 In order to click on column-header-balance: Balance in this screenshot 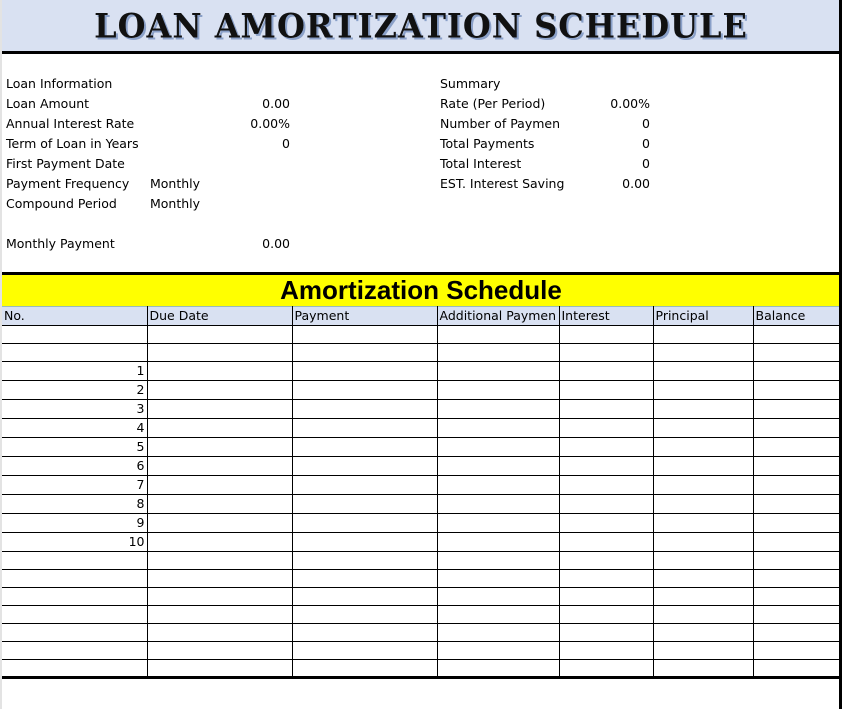, I will do `click(796, 316)`.